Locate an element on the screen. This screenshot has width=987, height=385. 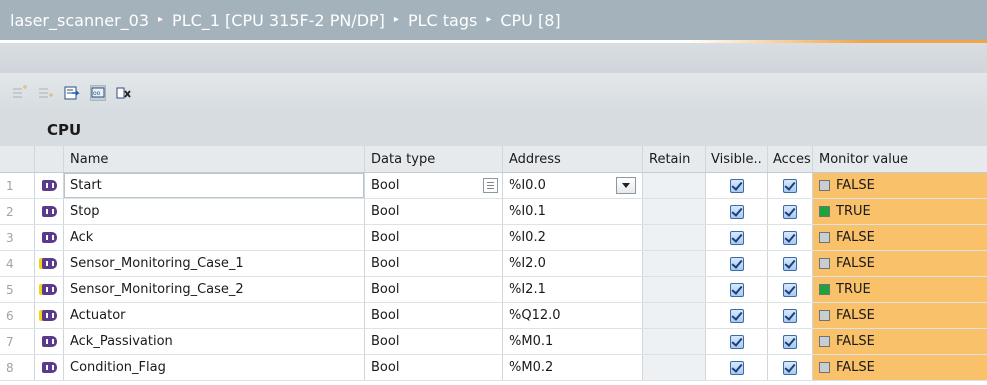
table-row: 8 Condition_Flag Bool %M0.2 FALSE is located at coordinates (493, 368).